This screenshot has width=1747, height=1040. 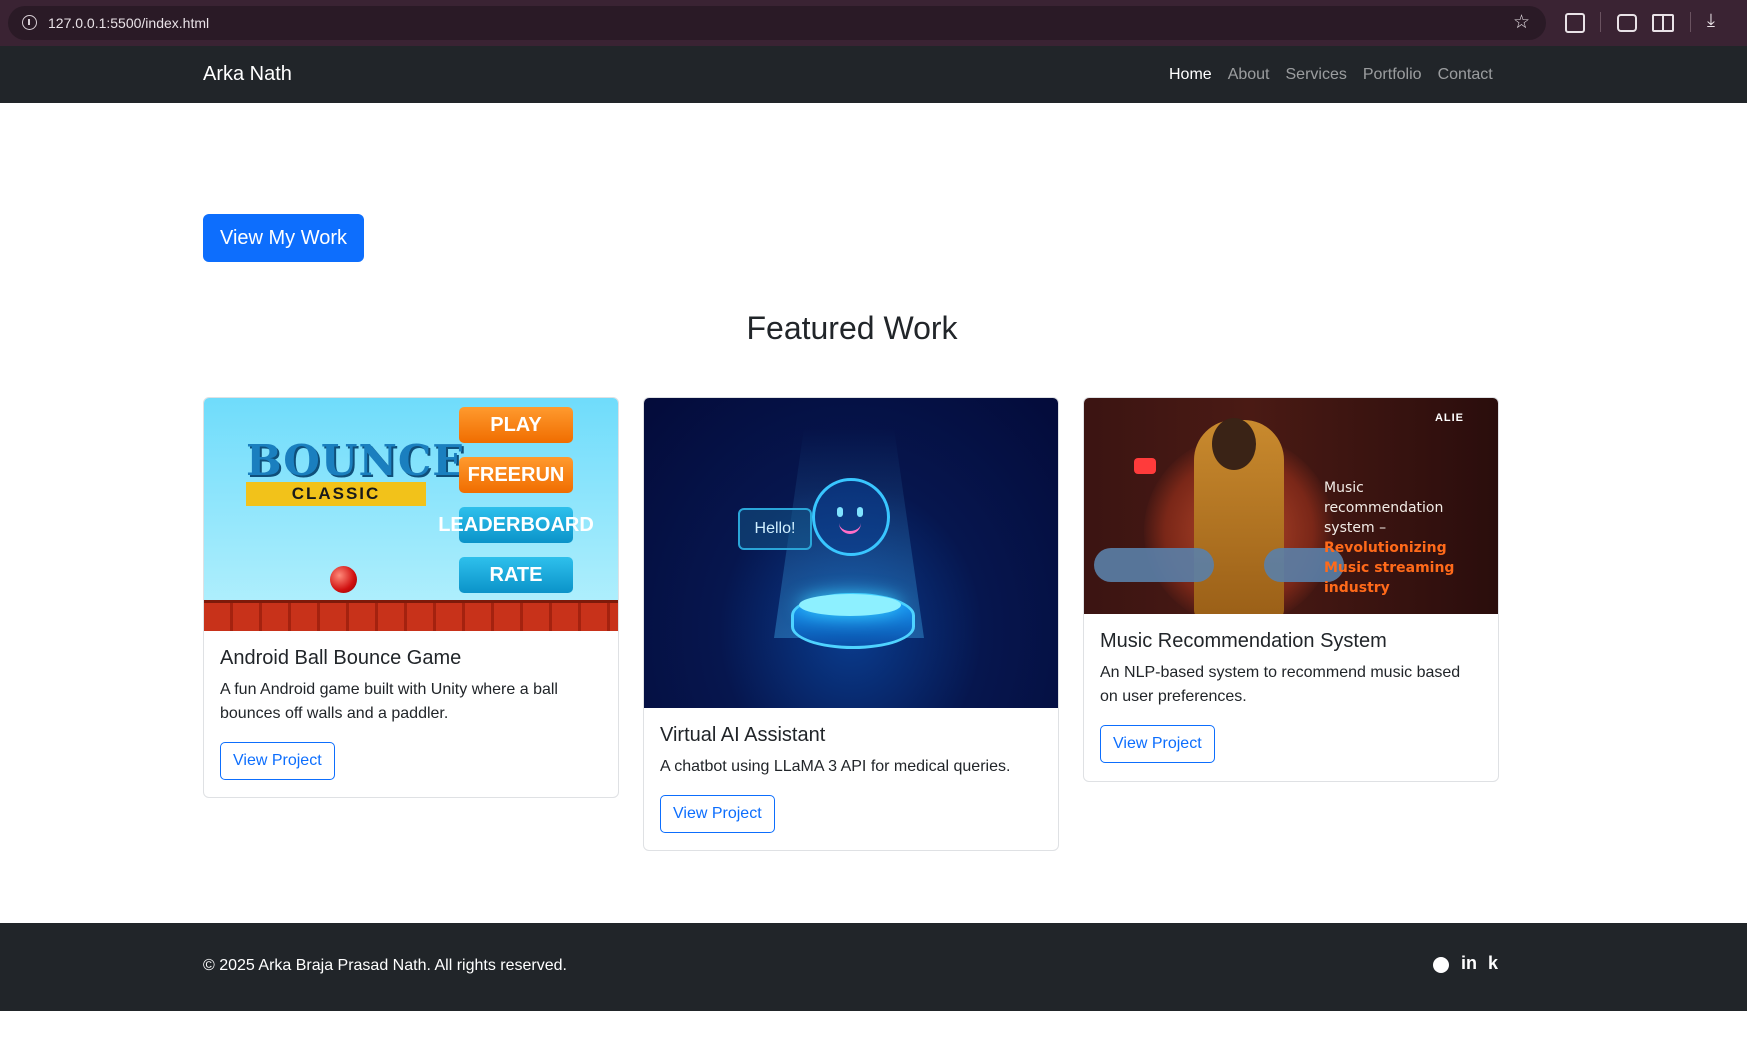 I want to click on classic-banner: CLASSIC, so click(x=336, y=494).